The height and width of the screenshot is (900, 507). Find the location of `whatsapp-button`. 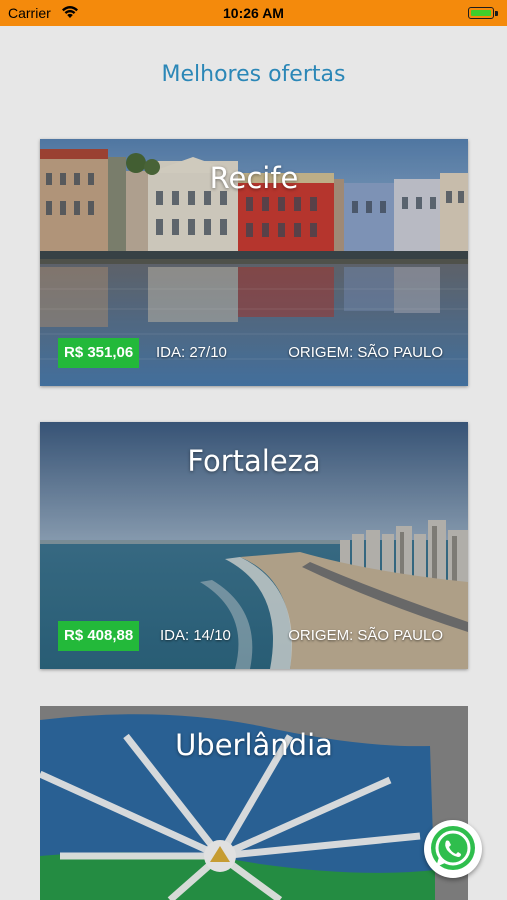

whatsapp-button is located at coordinates (453, 849).